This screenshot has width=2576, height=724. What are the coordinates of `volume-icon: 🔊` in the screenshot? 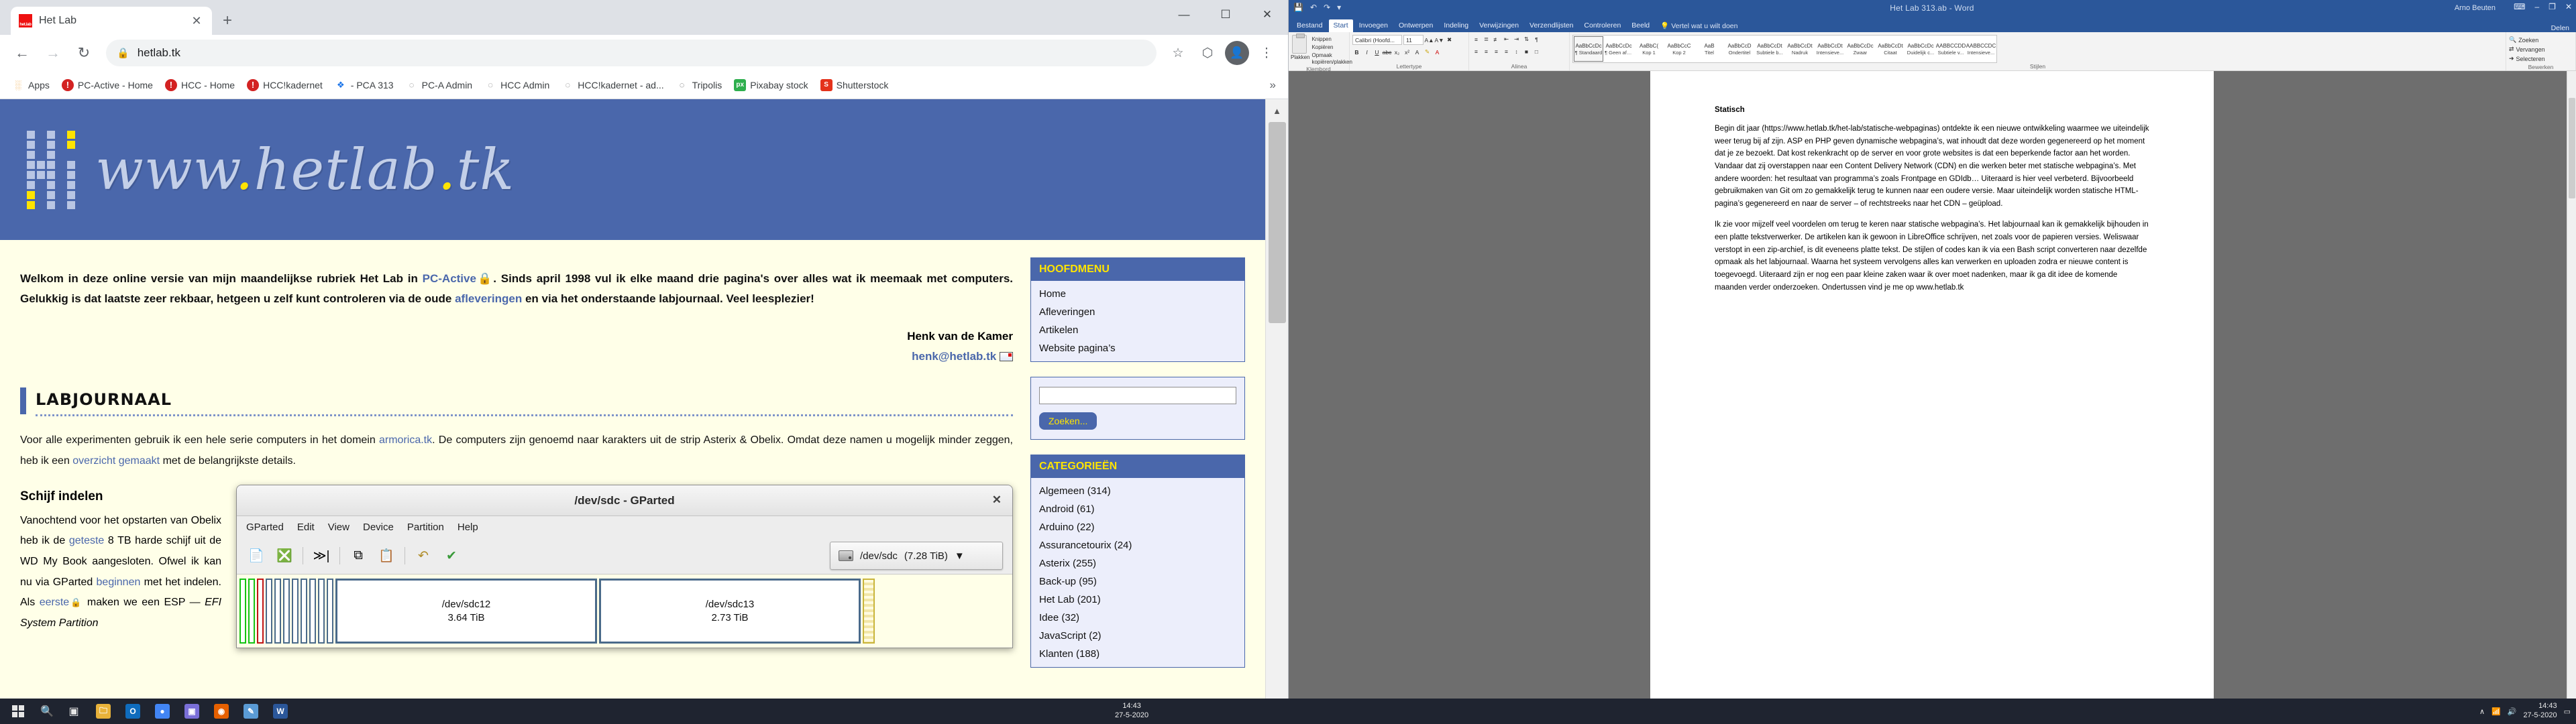 It's located at (2512, 711).